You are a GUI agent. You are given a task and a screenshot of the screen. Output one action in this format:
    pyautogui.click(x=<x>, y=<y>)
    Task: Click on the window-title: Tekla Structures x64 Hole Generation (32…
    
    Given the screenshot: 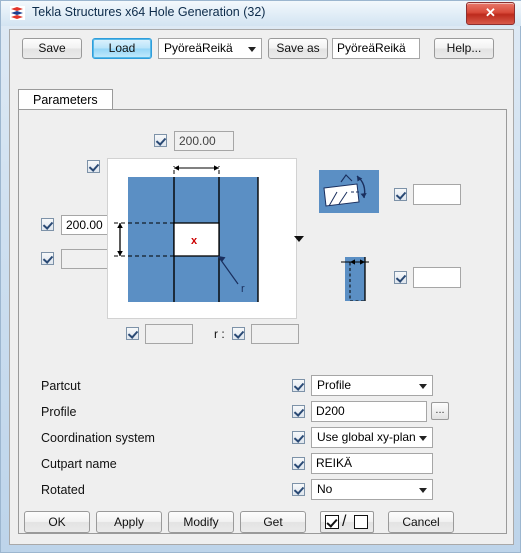 What is the action you would take?
    pyautogui.click(x=149, y=12)
    